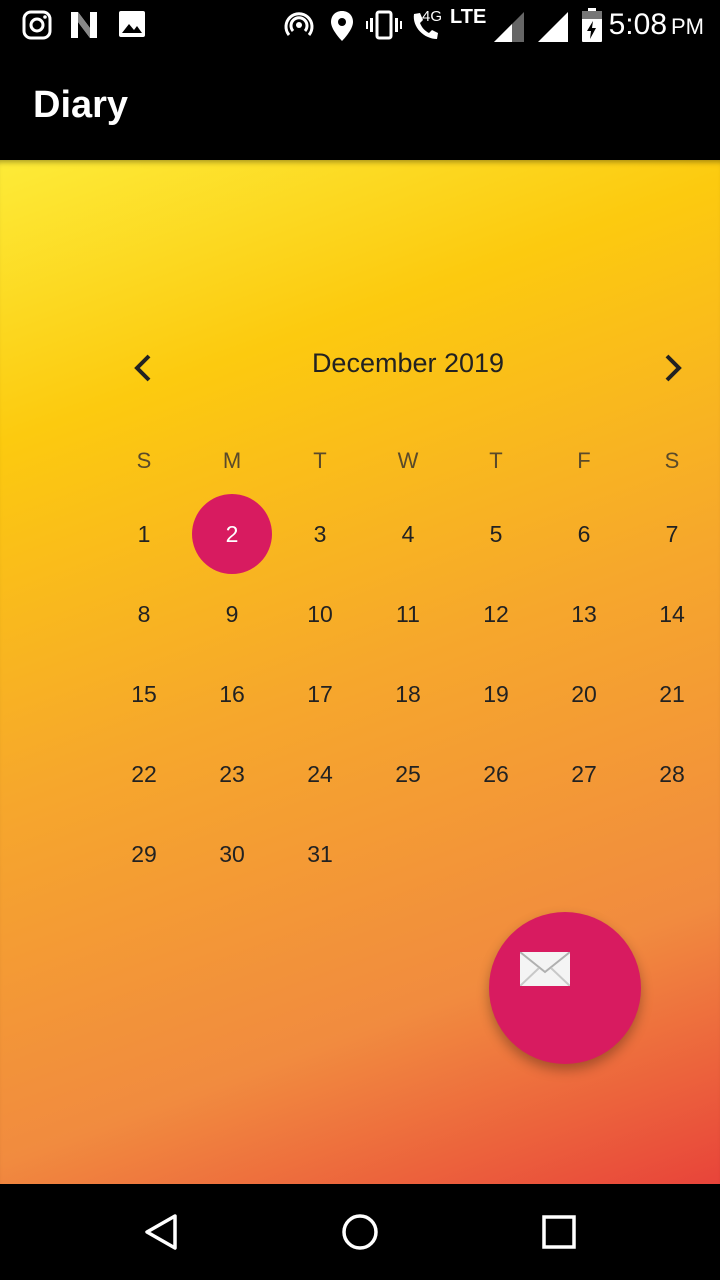 Image resolution: width=720 pixels, height=1280 pixels. What do you see at coordinates (320, 774) in the screenshot?
I see `calendar-day: 24` at bounding box center [320, 774].